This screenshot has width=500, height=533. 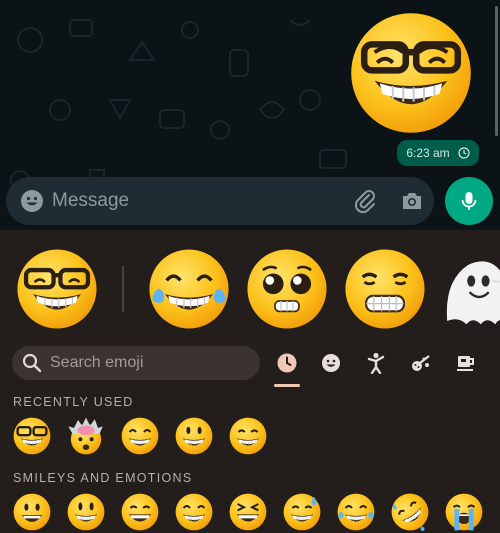 What do you see at coordinates (197, 201) in the screenshot?
I see `message-input` at bounding box center [197, 201].